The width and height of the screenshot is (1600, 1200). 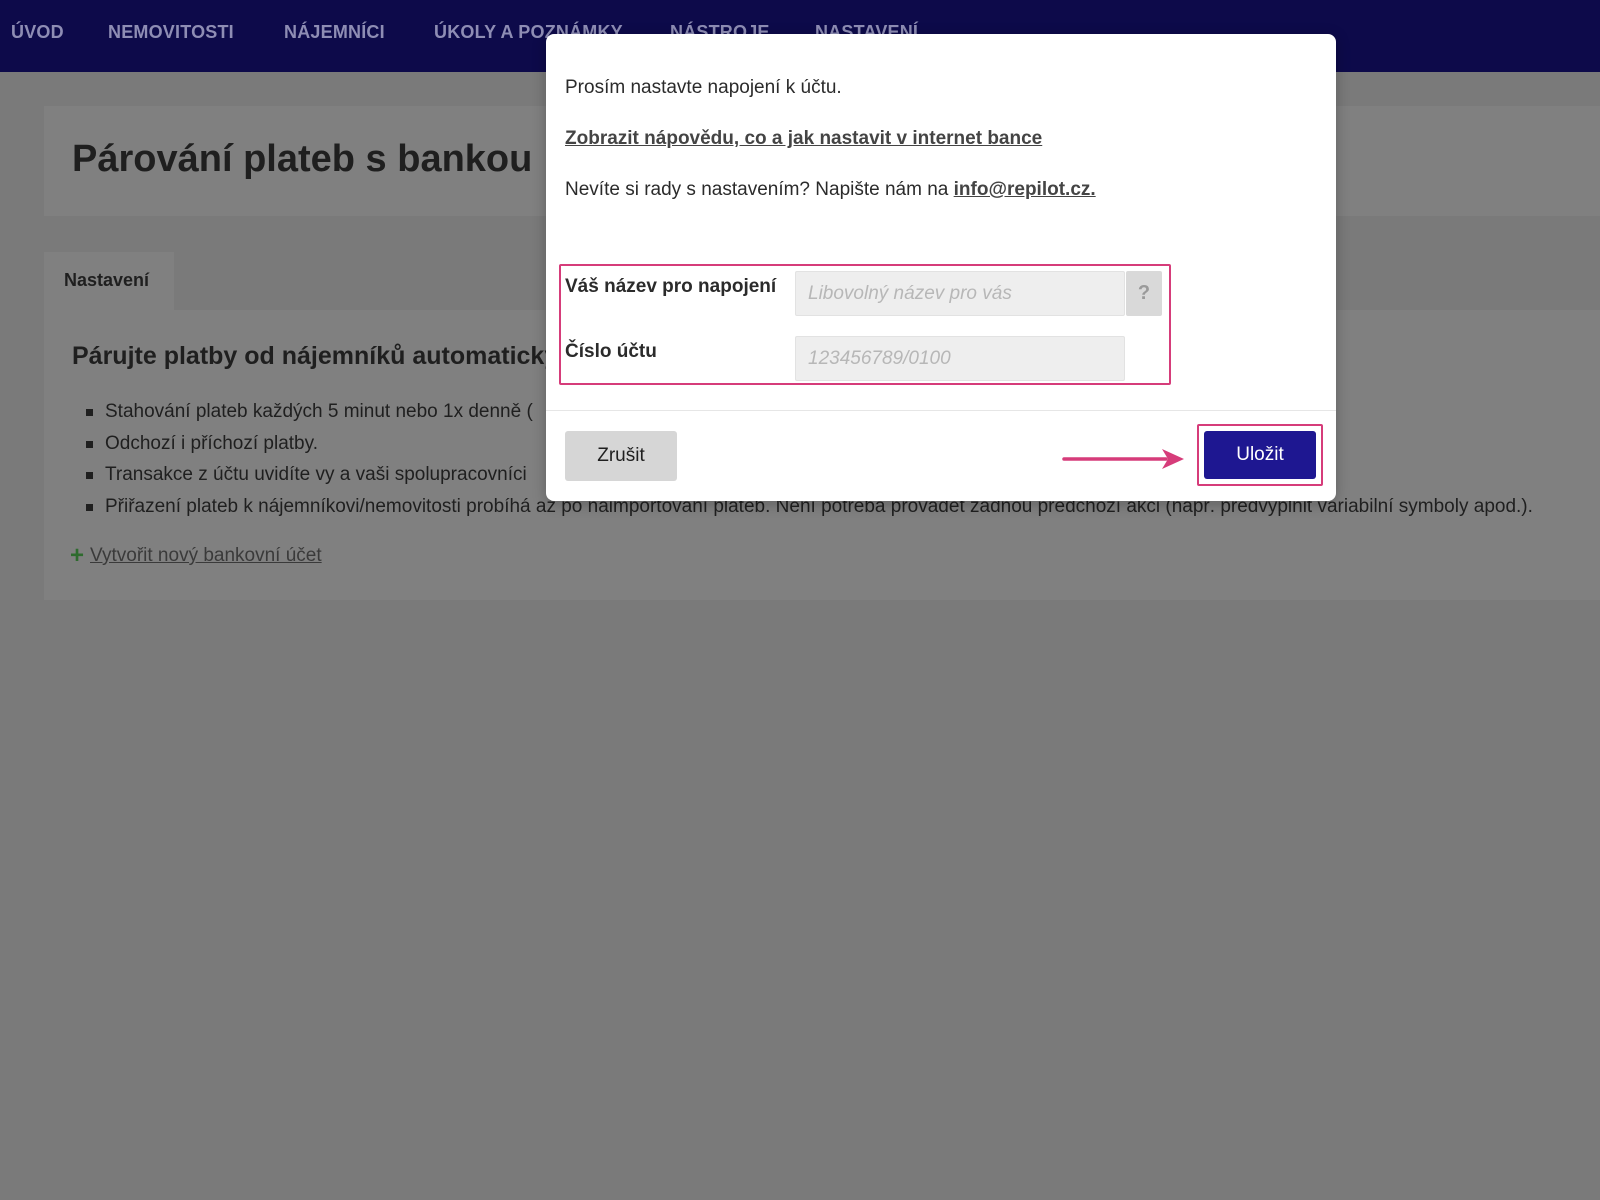 What do you see at coordinates (171, 32) in the screenshot?
I see `nav-item-nemovitosti: NEMOVITOSTI` at bounding box center [171, 32].